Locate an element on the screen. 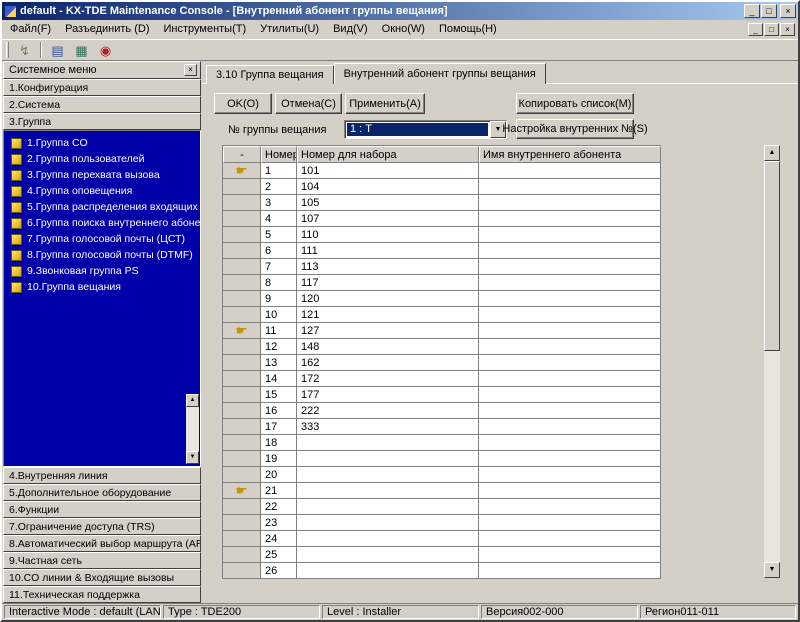 The height and width of the screenshot is (622, 800). scroll-down-icon: ▼ is located at coordinates (772, 570).